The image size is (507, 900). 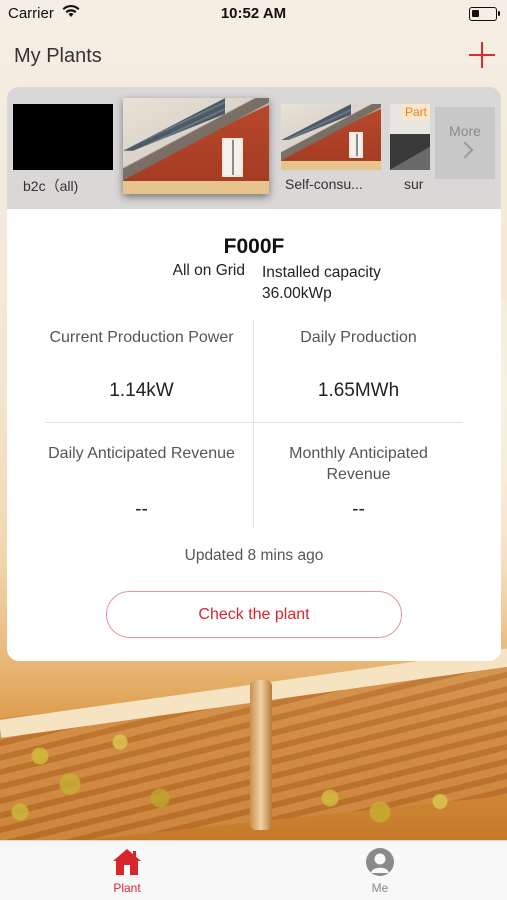 What do you see at coordinates (358, 364) in the screenshot?
I see `metric-daily-production: Daily Production 1.65MWh` at bounding box center [358, 364].